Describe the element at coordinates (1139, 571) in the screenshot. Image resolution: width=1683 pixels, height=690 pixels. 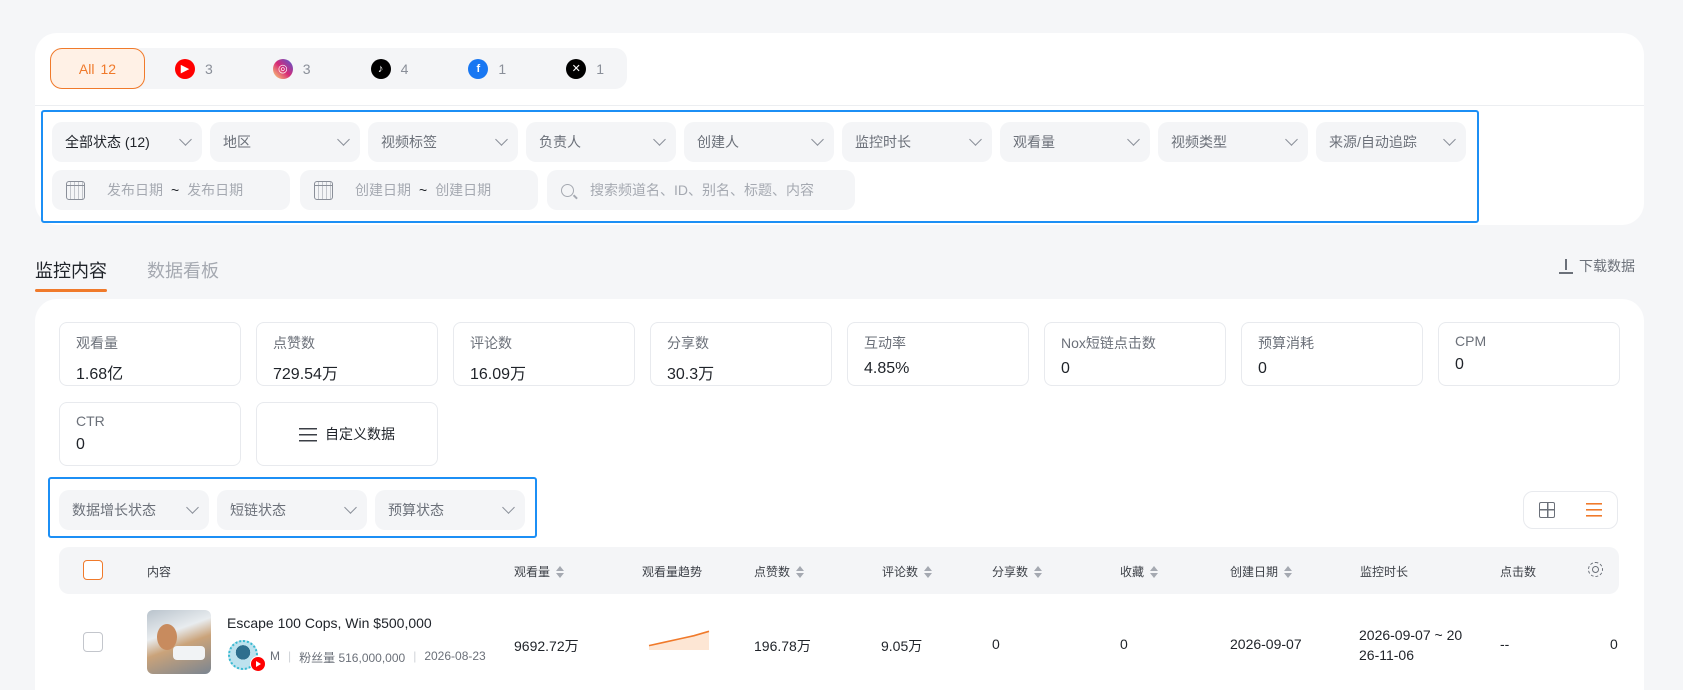
I see `col-favorites: 收藏` at that location.